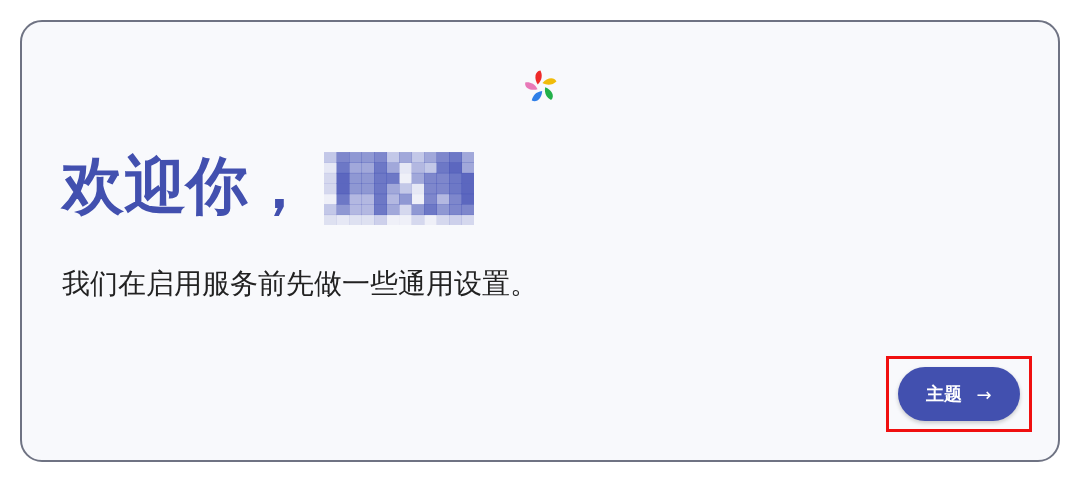 The width and height of the screenshot is (1080, 478). What do you see at coordinates (186, 186) in the screenshot?
I see `welcome-heading: 欢迎你，` at bounding box center [186, 186].